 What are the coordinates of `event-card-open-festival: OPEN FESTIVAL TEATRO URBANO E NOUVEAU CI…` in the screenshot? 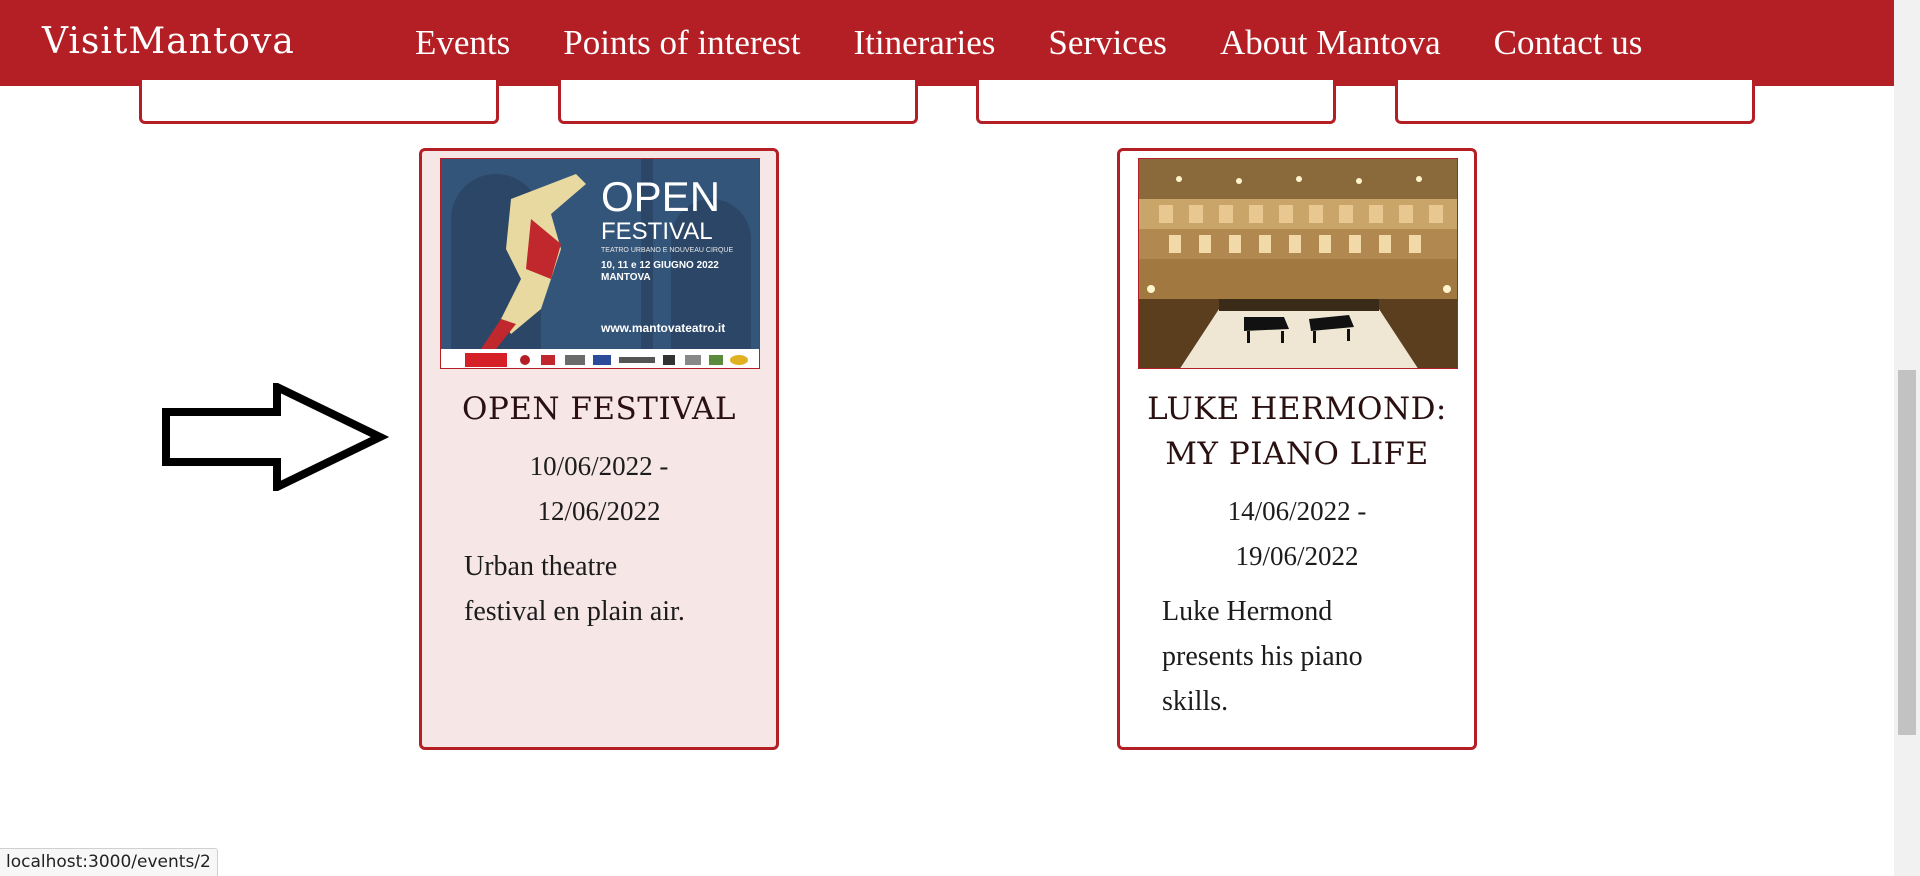 It's located at (599, 449).